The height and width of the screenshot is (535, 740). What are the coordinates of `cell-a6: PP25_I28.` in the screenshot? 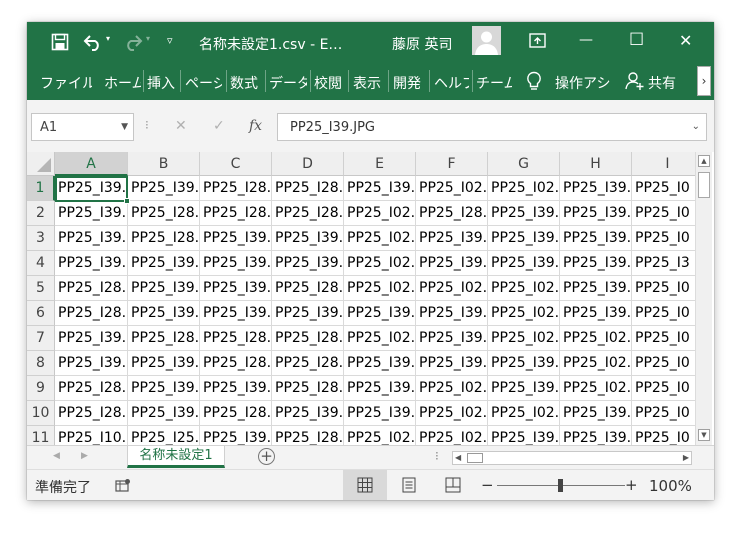 It's located at (91, 313).